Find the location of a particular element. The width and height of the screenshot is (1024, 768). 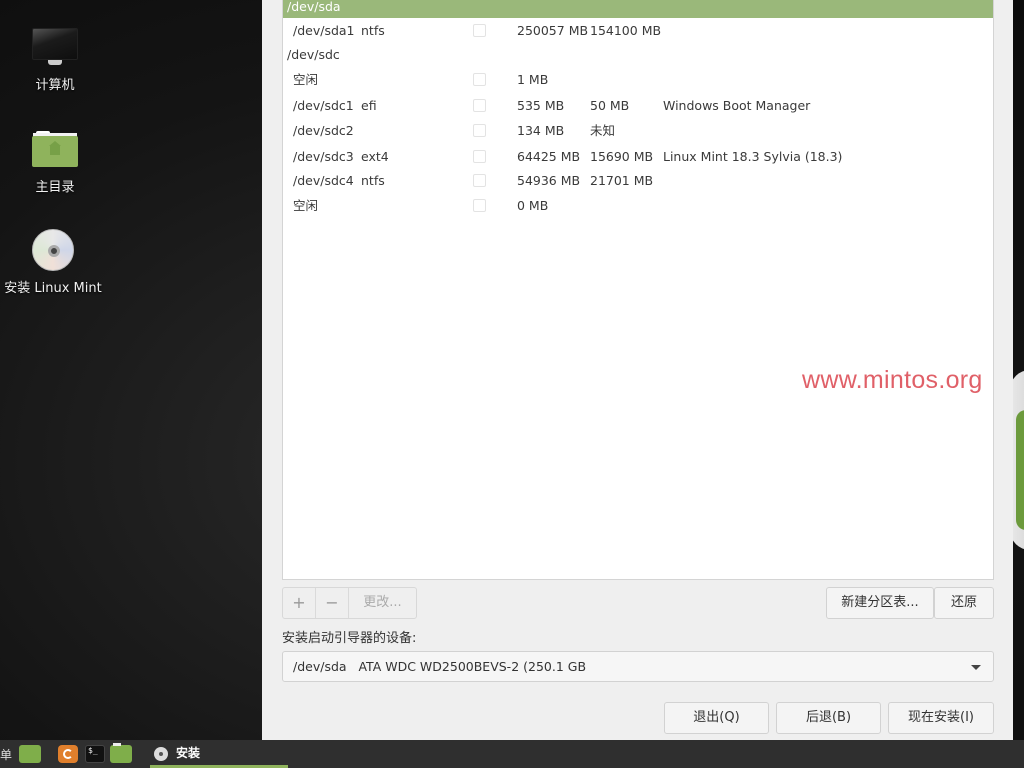

home-folder-icon is located at coordinates (55, 149).